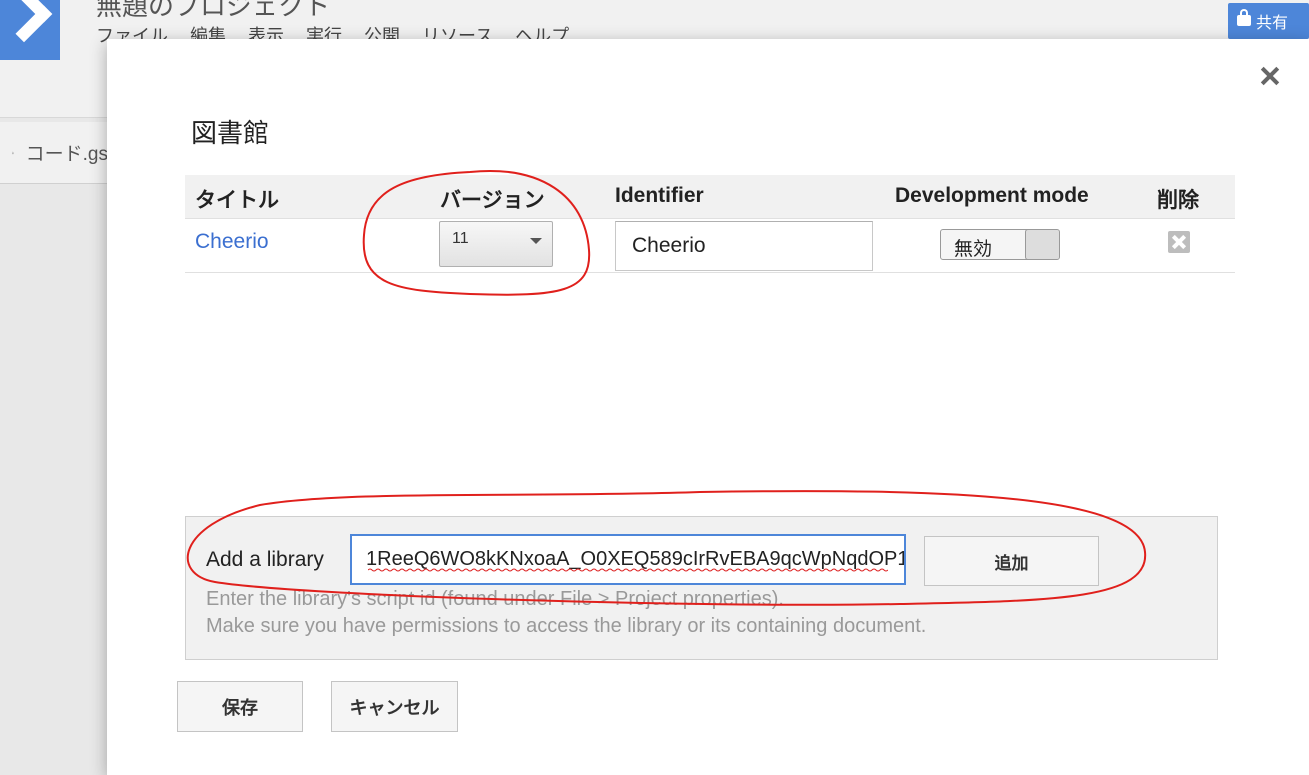  What do you see at coordinates (1272, 23) in the screenshot?
I see `share-label: 共有` at bounding box center [1272, 23].